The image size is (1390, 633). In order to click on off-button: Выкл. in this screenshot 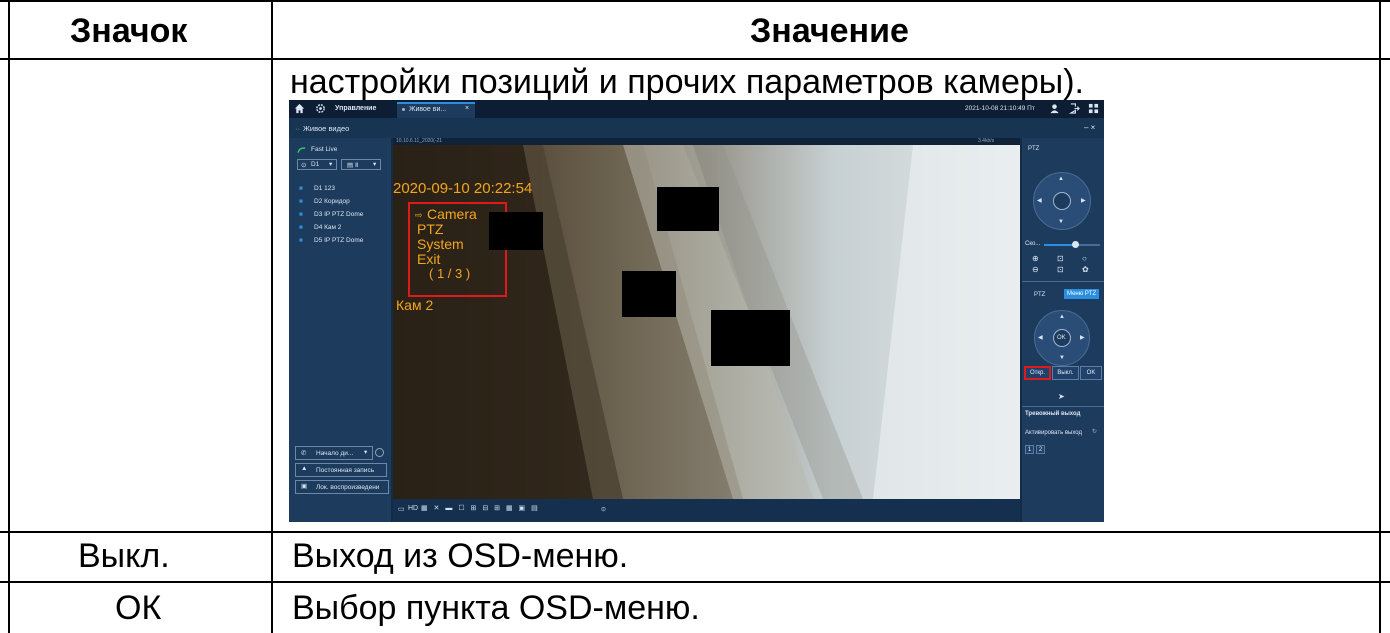, I will do `click(1065, 373)`.